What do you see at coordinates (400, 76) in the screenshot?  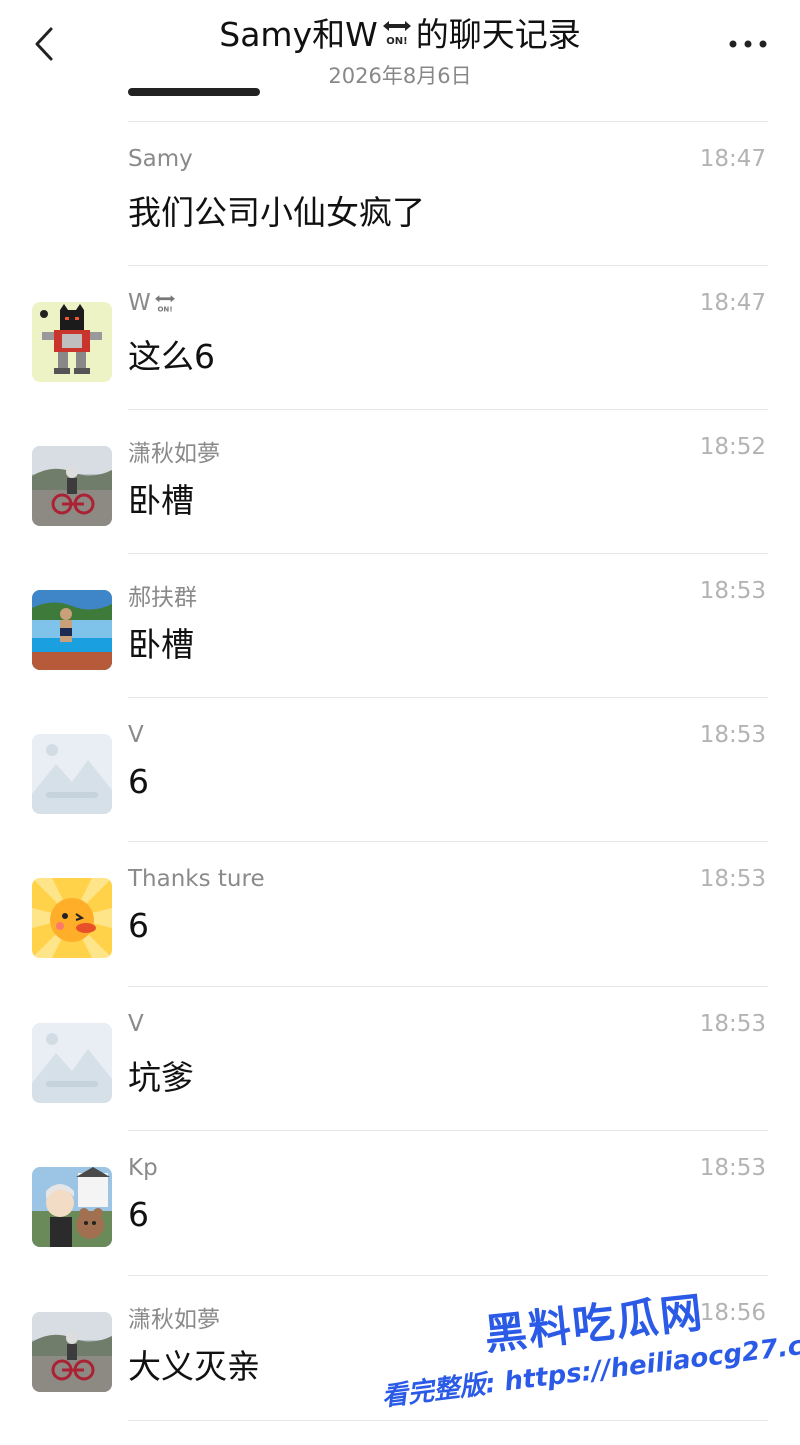 I see `chat-date: 2026年8月6日` at bounding box center [400, 76].